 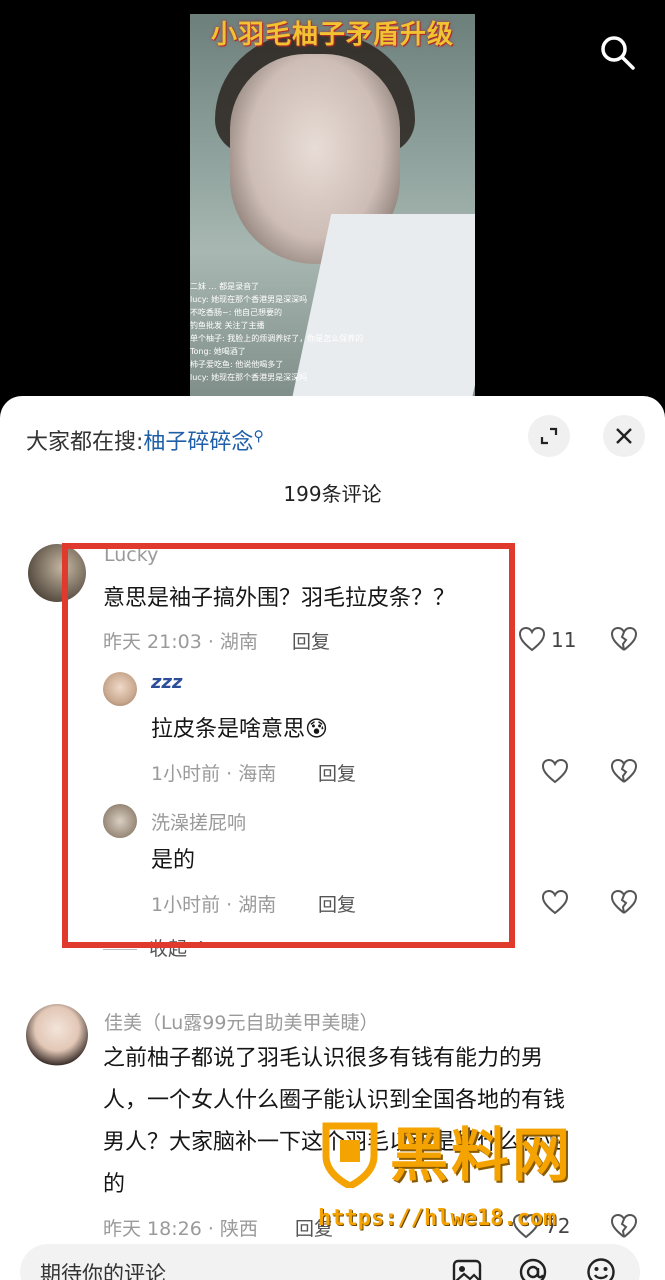 I want to click on live-comment: 二妹 … 都是录音了, so click(x=225, y=286).